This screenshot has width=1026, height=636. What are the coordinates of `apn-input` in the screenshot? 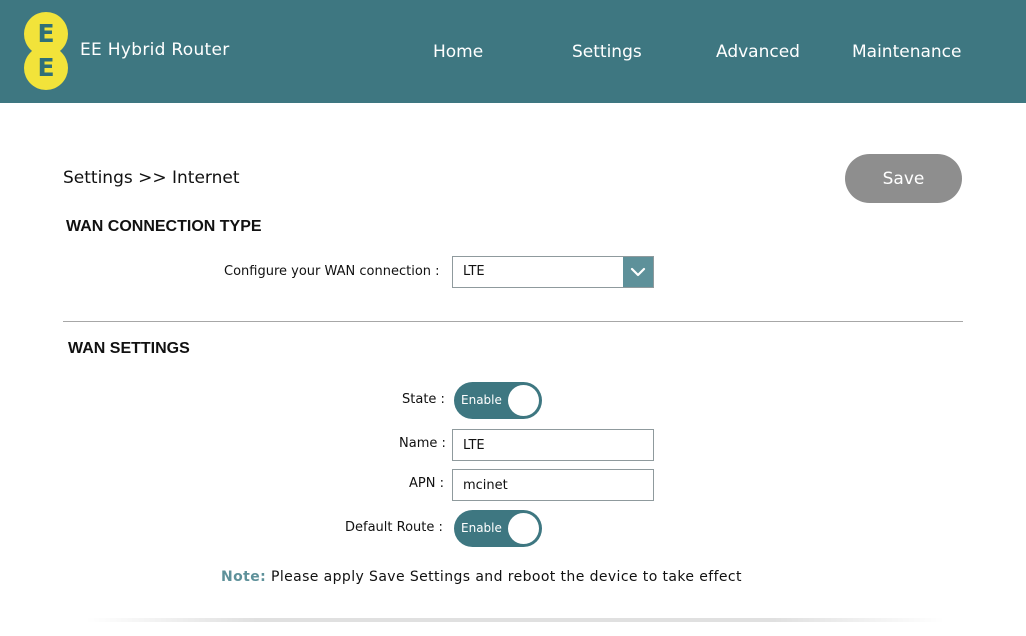 It's located at (553, 485).